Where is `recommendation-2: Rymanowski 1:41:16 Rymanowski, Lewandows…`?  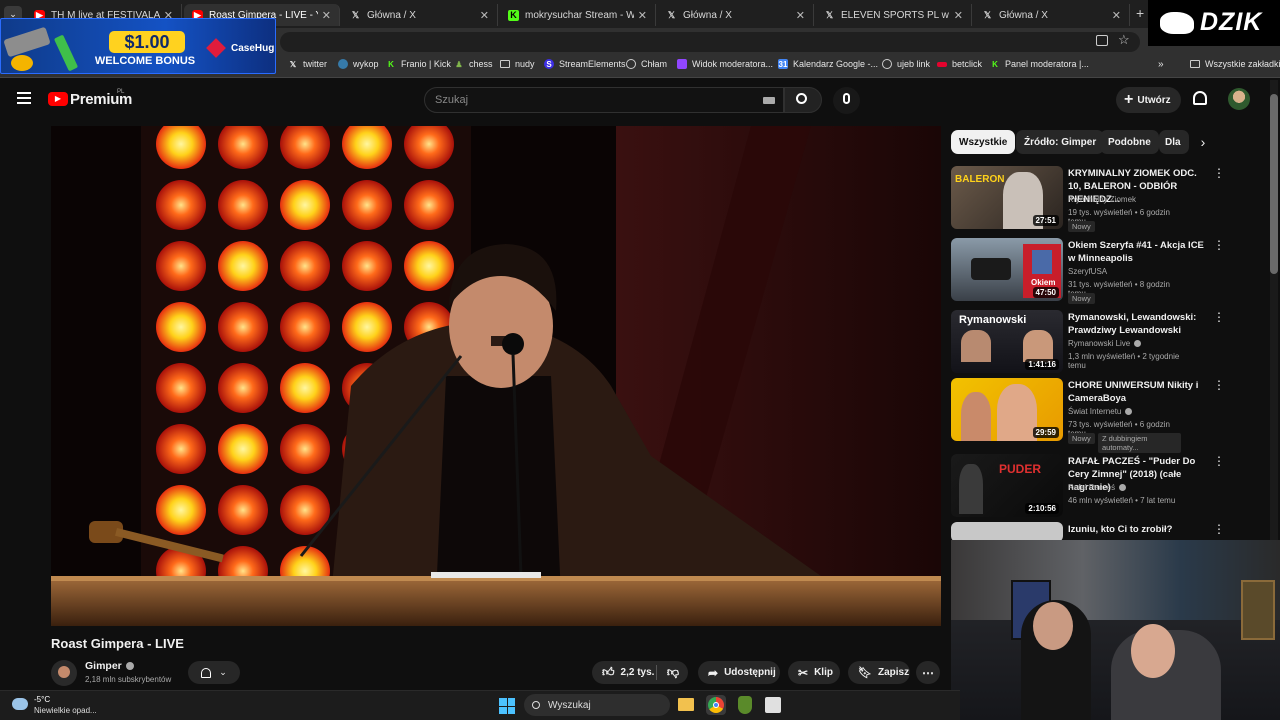
recommendation-2: Rymanowski 1:41:16 Rymanowski, Lewandows… is located at coordinates (1088, 343).